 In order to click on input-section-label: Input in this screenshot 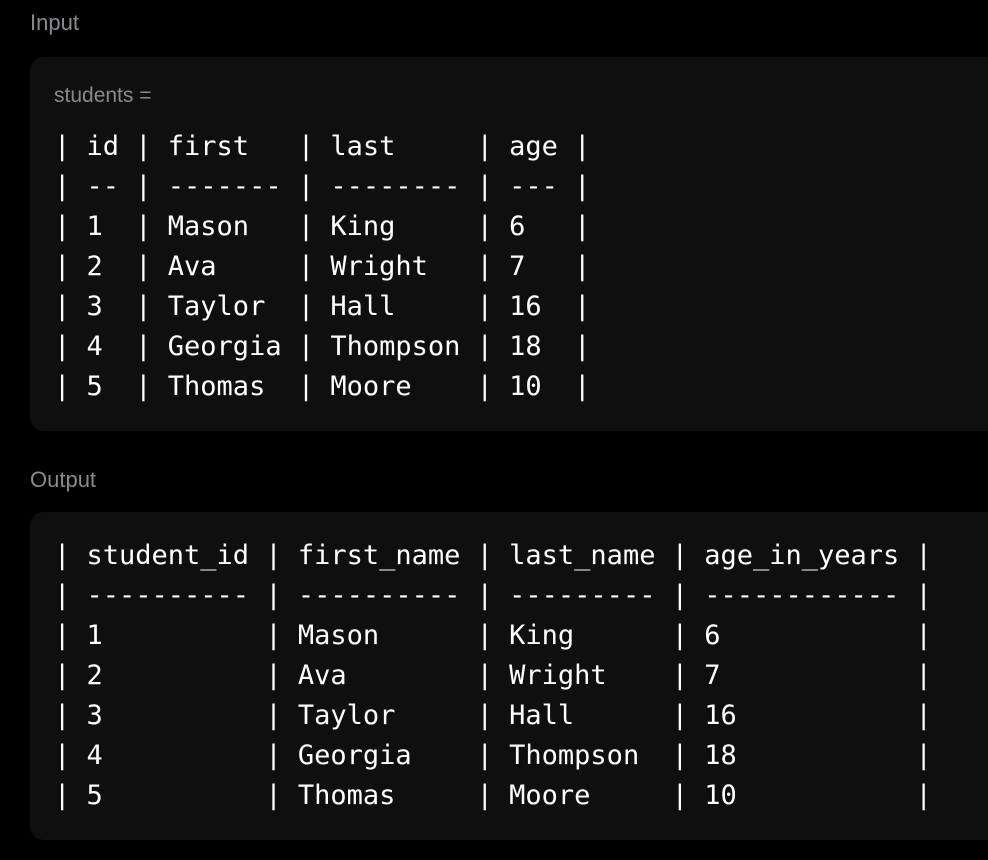, I will do `click(54, 22)`.